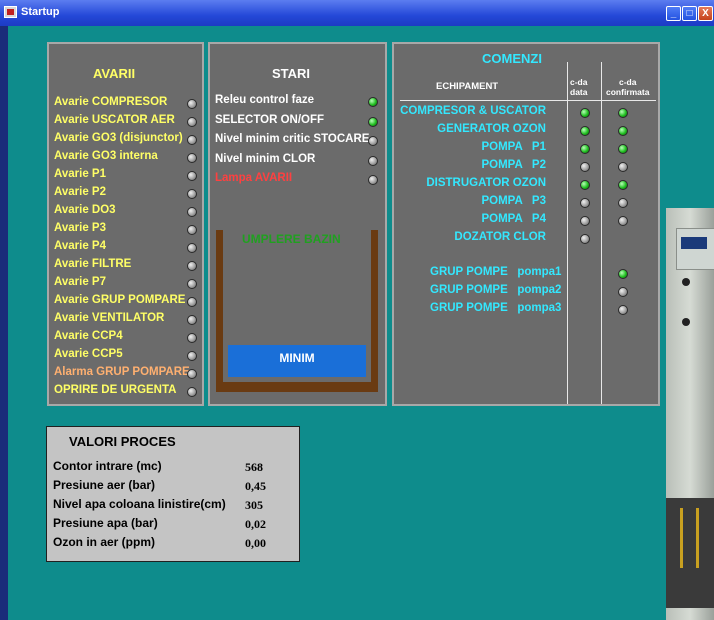 This screenshot has width=714, height=620. Describe the element at coordinates (513, 165) in the screenshot. I see `equipment-command-button: POMPA P2` at that location.